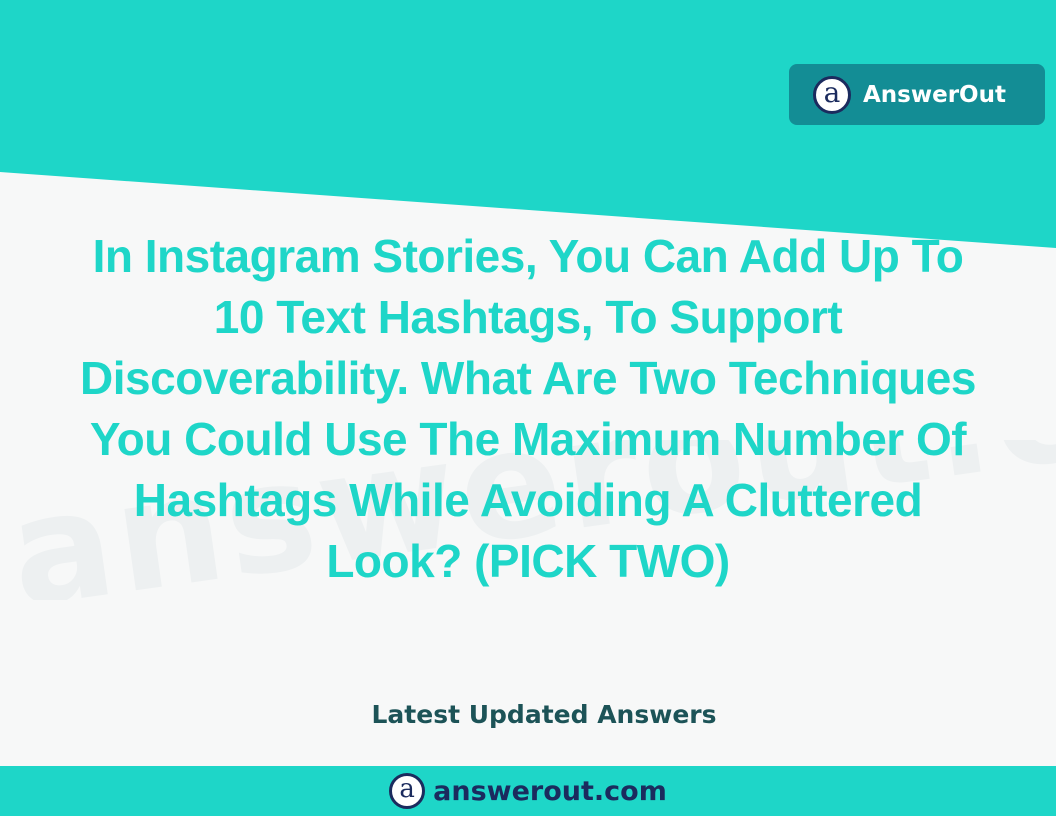 This screenshot has width=1056, height=816. What do you see at coordinates (528, 500) in the screenshot?
I see `question-line: Hashtags While Avoiding A Cluttered` at bounding box center [528, 500].